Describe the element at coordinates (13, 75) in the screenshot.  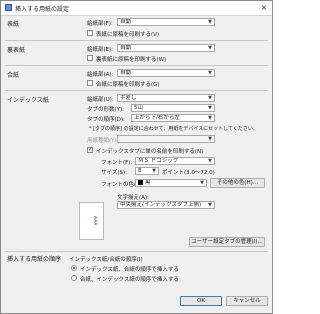
I see `insert-section-title: 合紙` at that location.